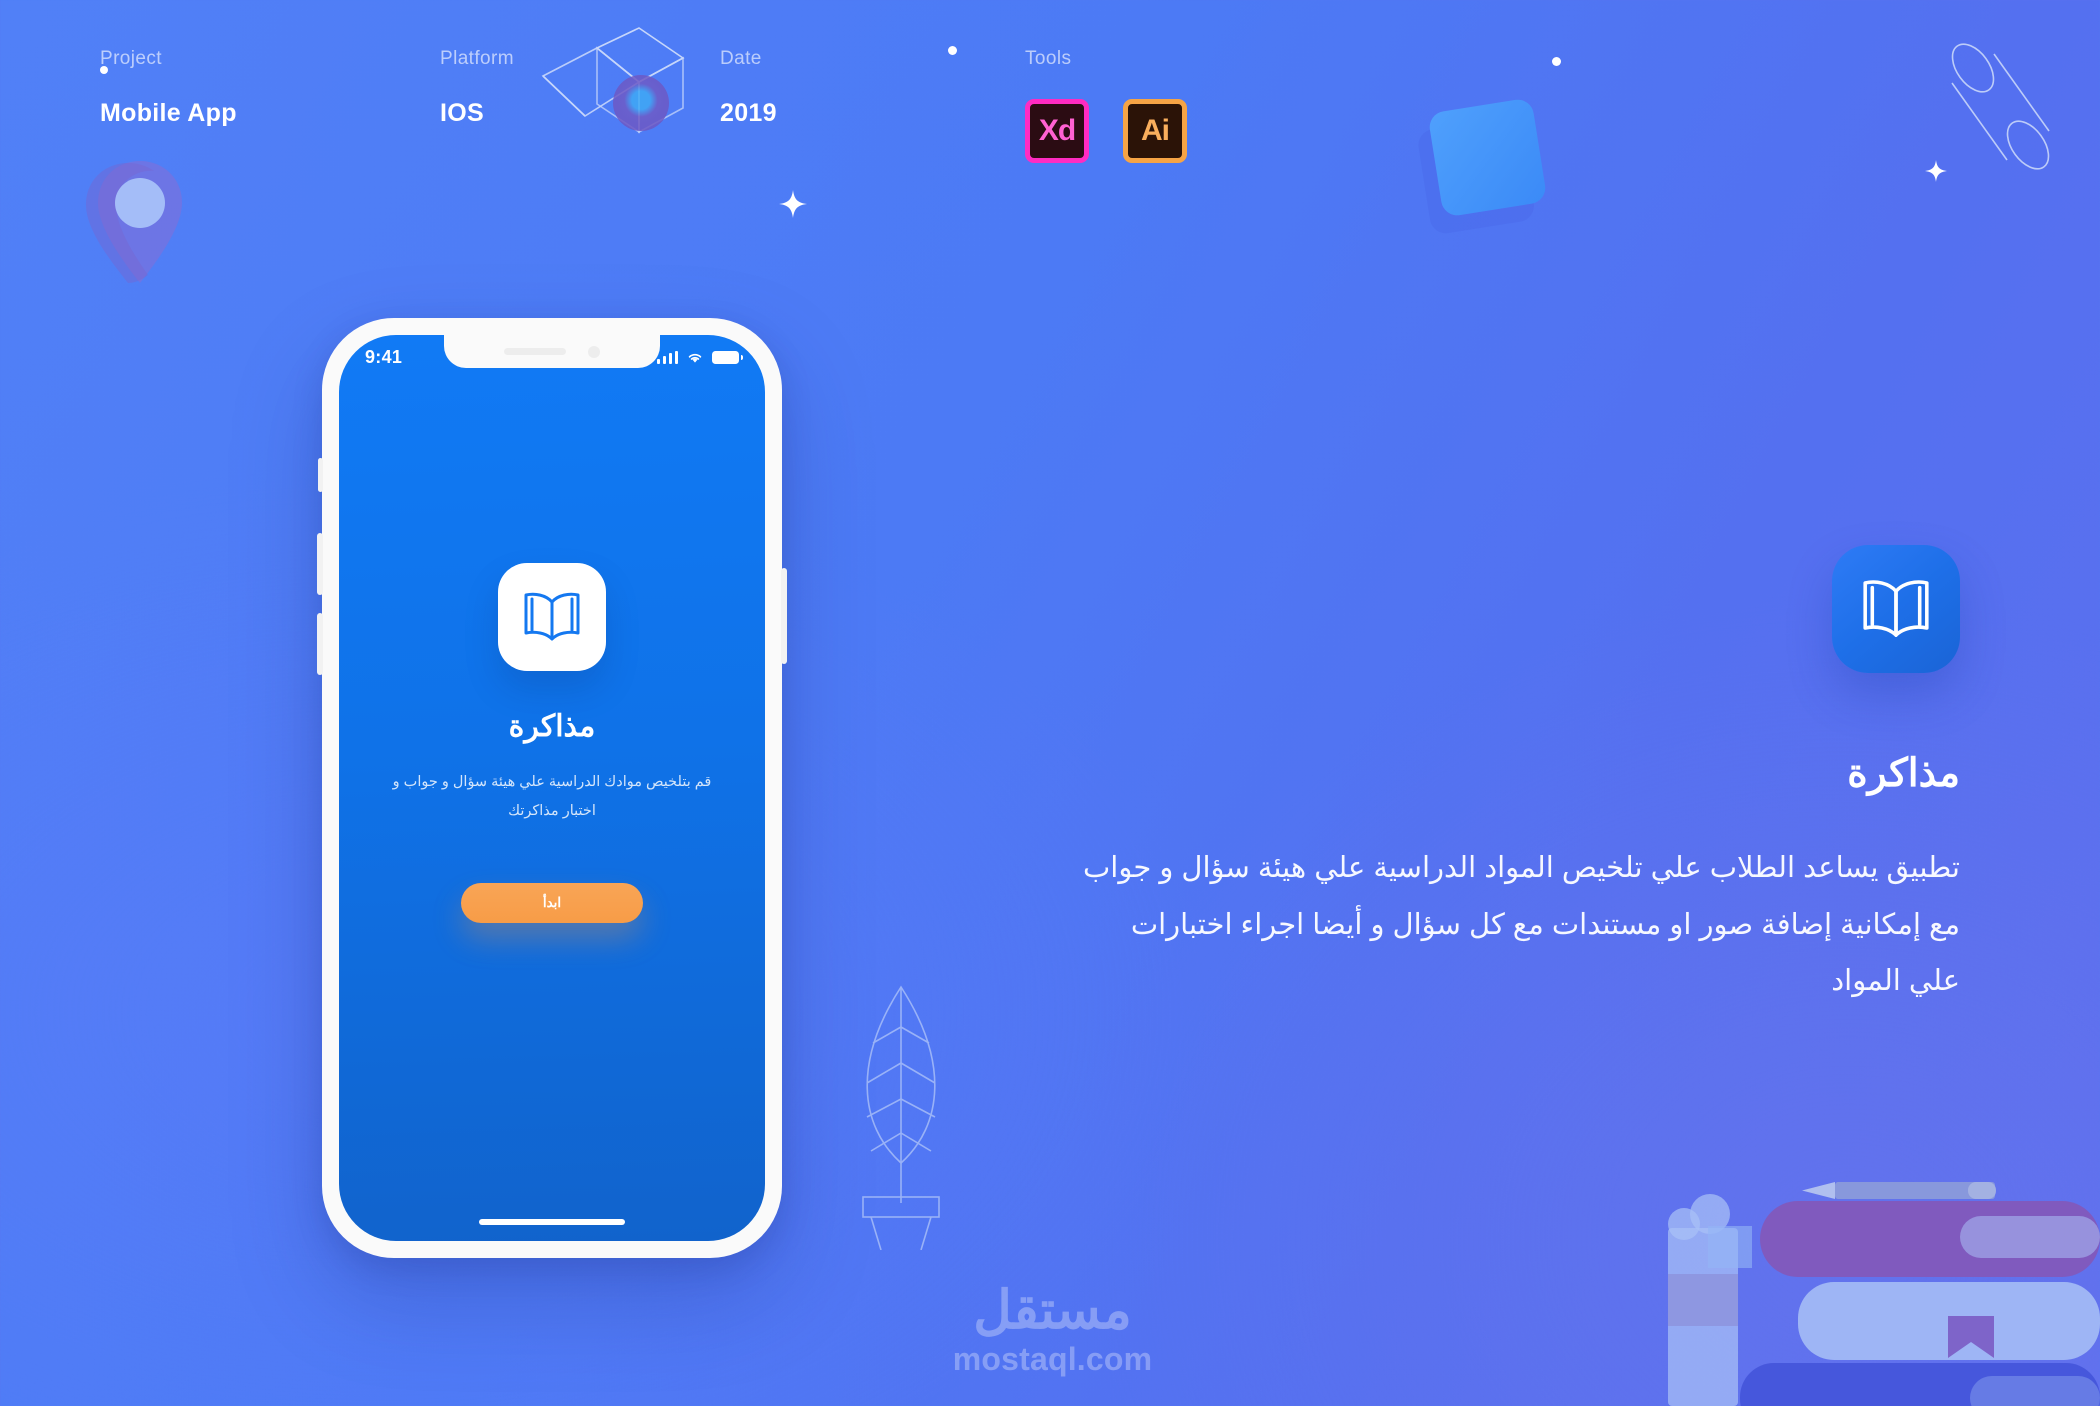 Image resolution: width=2100 pixels, height=1406 pixels. What do you see at coordinates (2015, 107) in the screenshot?
I see `wireframe-cylinder-shape` at bounding box center [2015, 107].